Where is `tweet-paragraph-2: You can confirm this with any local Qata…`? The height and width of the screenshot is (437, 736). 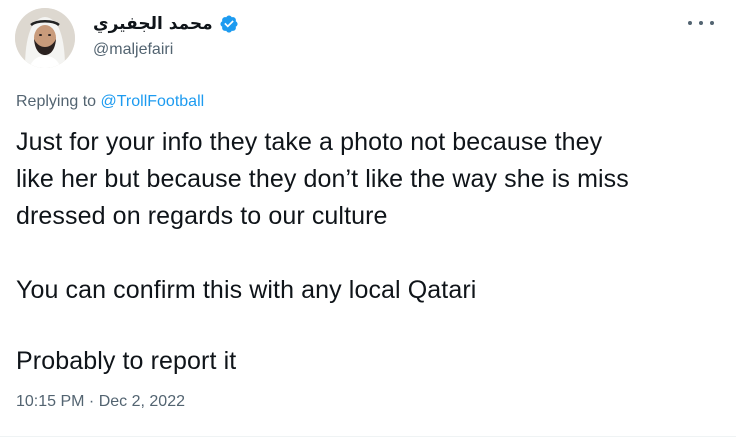
tweet-paragraph-2: You can confirm this with any local Qata… is located at coordinates (246, 290).